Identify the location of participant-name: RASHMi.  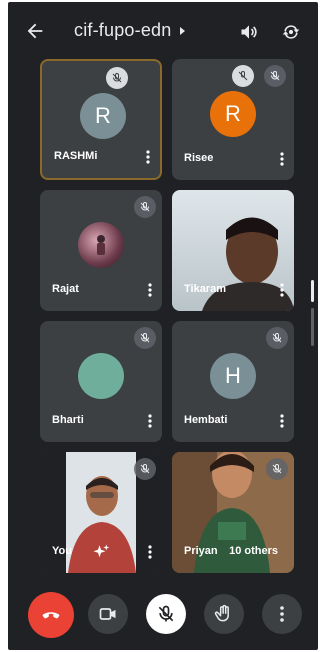
(76, 156).